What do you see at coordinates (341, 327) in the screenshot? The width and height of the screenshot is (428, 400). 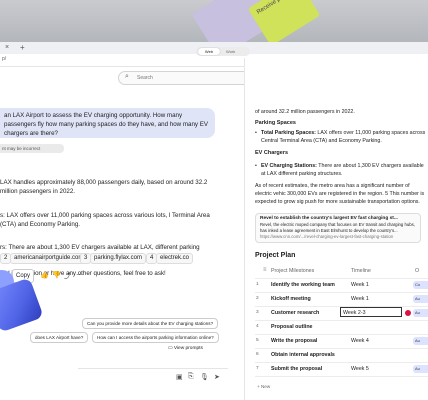 I see `table-row: 4 Proposal outline` at bounding box center [341, 327].